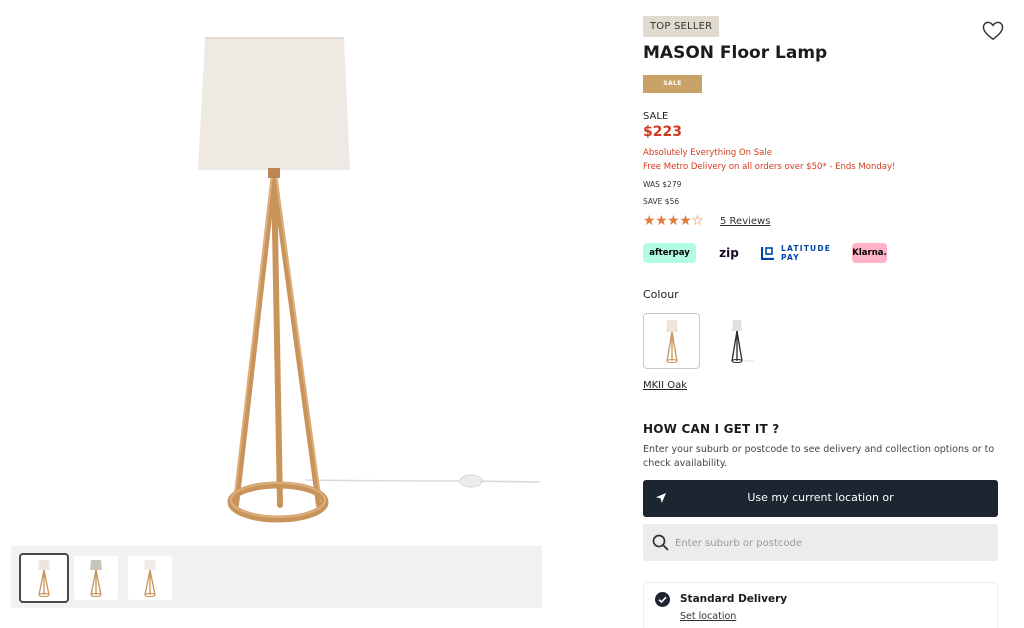  What do you see at coordinates (790, 257) in the screenshot?
I see `pay-text: PAY` at bounding box center [790, 257].